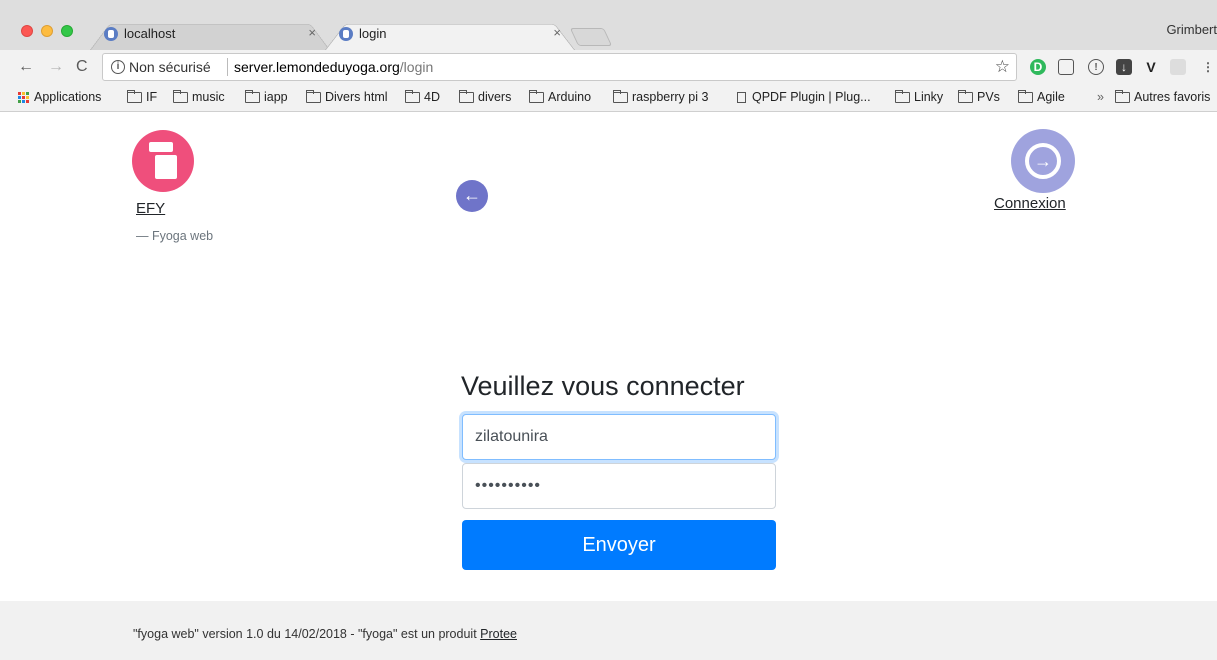  What do you see at coordinates (591, 37) in the screenshot?
I see `new-tab-button` at bounding box center [591, 37].